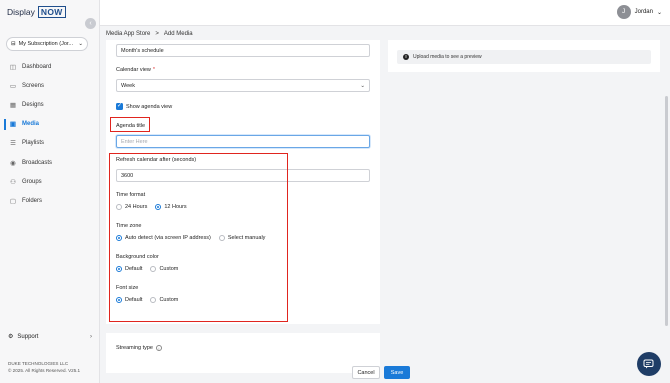  Describe the element at coordinates (51, 12) in the screenshot. I see `logo-badge: NOW` at that location.